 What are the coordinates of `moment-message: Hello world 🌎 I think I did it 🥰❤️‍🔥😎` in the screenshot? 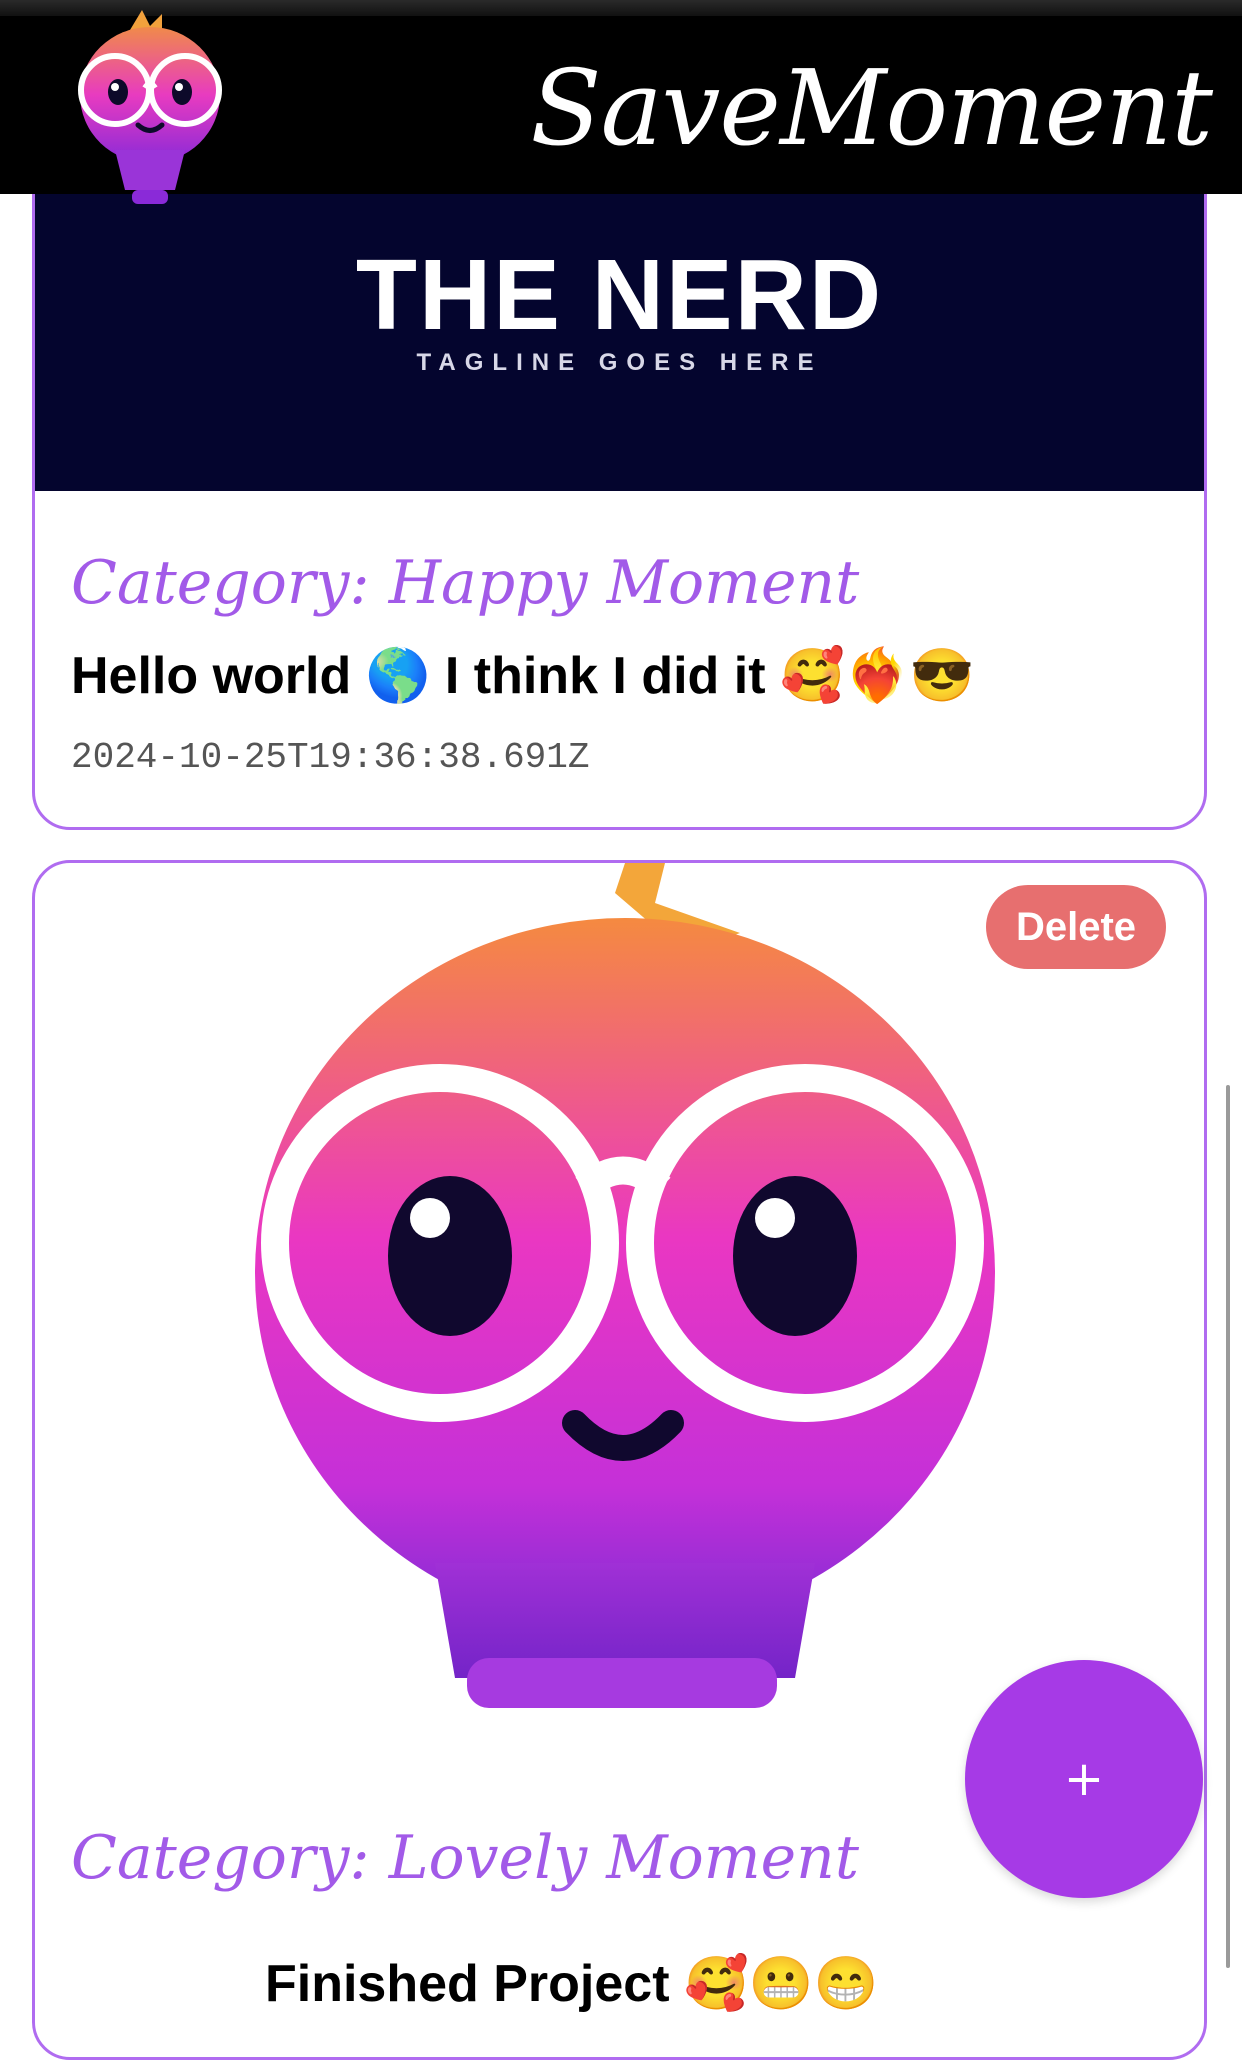 It's located at (523, 676).